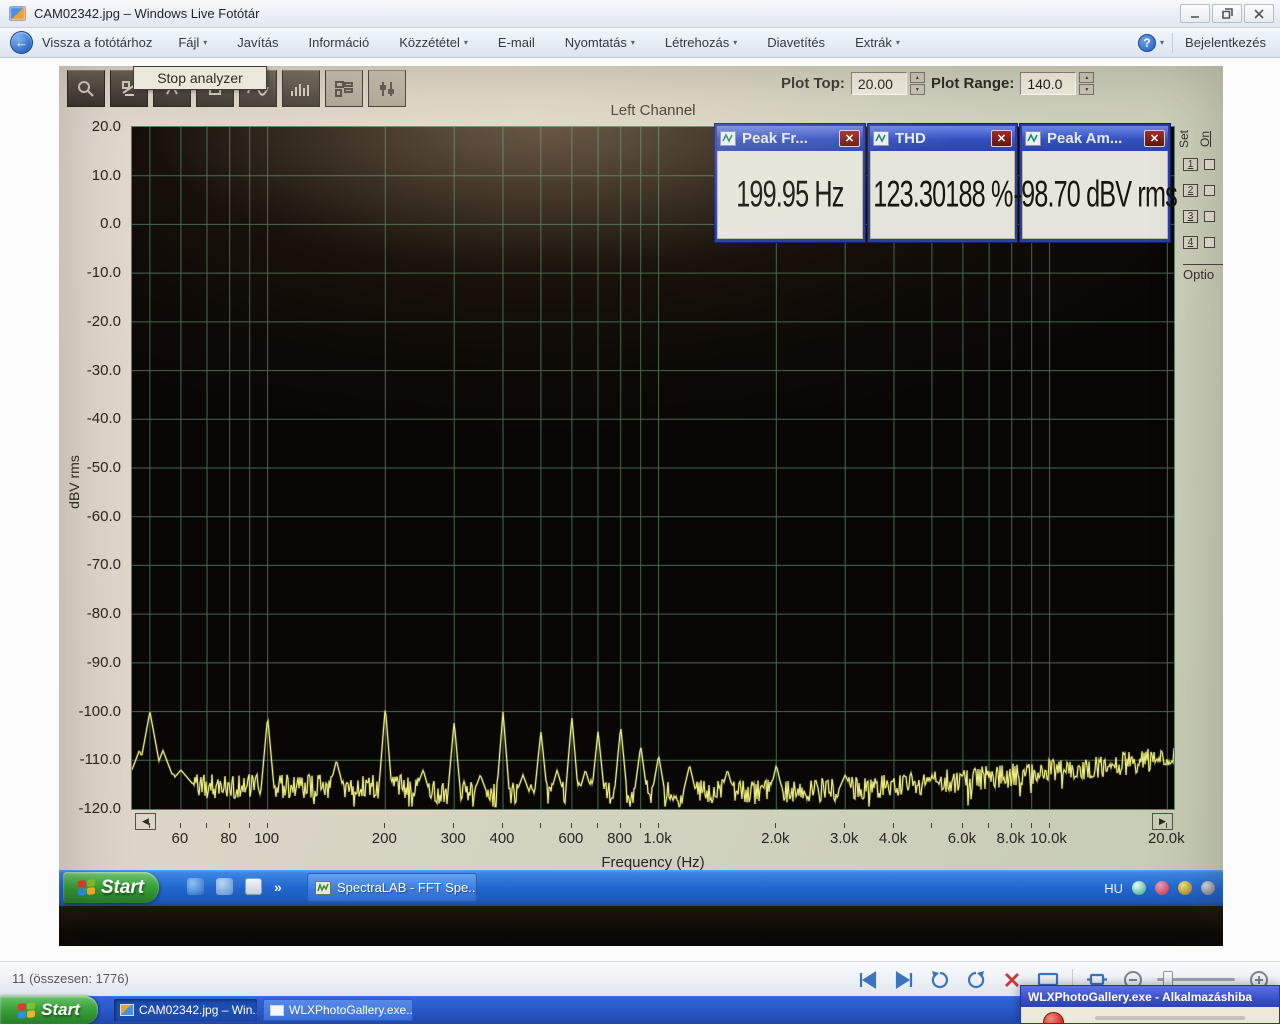 This screenshot has width=1280, height=1024. I want to click on error-dialog: WLXPhotoGallery.exe - Alkalmazáshiba, so click(1150, 1004).